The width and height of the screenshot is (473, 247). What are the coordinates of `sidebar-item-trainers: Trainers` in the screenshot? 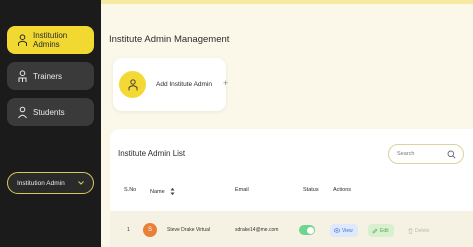 It's located at (50, 76).